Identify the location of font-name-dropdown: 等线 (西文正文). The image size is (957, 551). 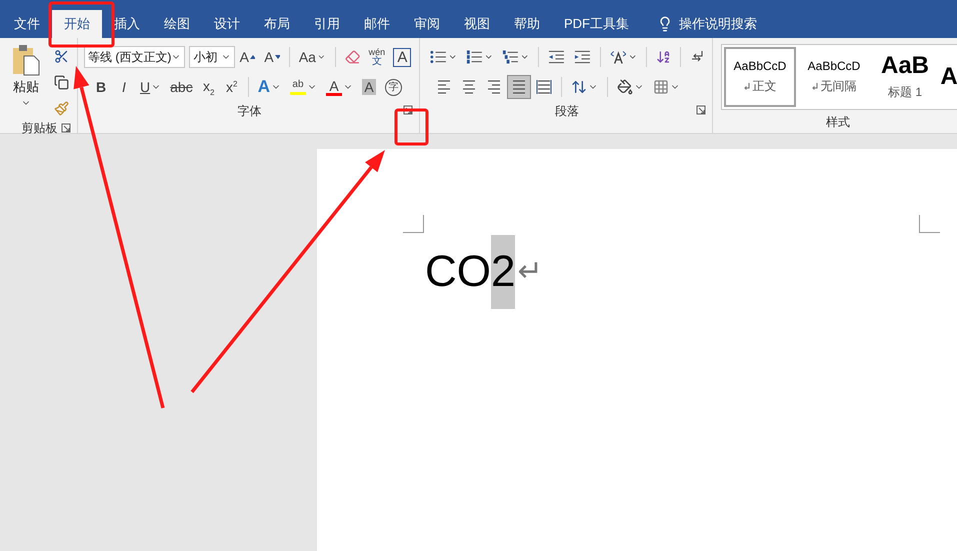
(135, 57).